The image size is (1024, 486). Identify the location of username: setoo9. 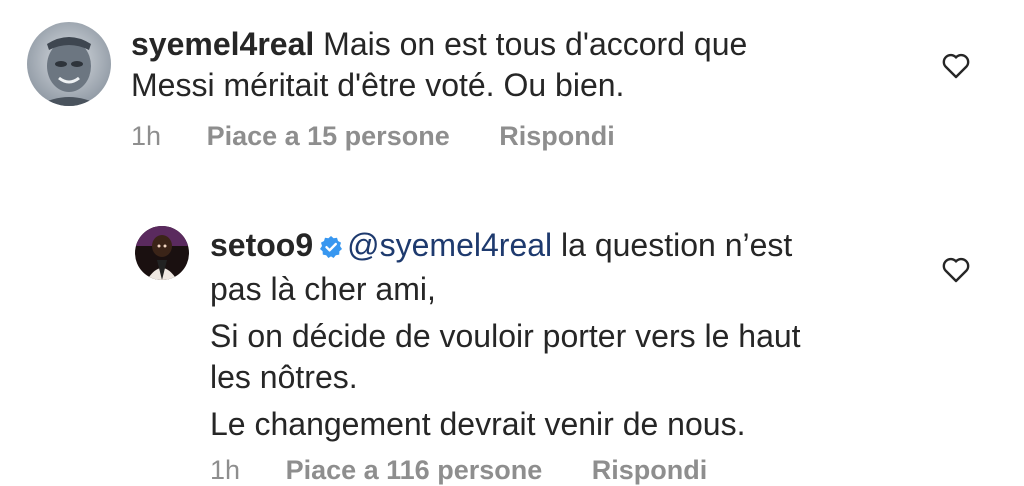
(261, 245).